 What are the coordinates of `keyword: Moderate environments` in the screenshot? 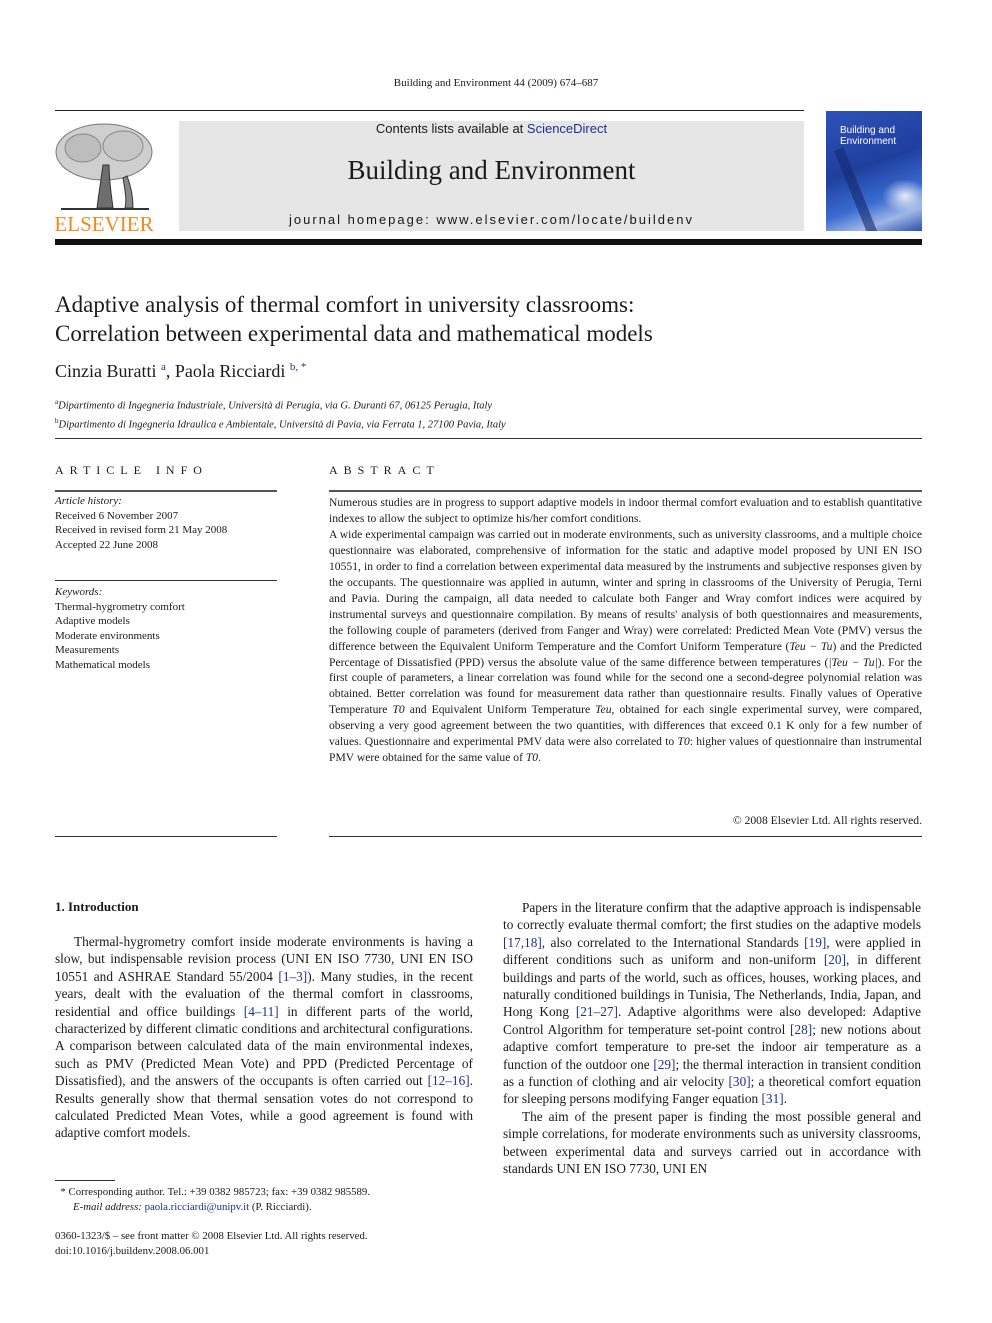 It's located at (107, 635).